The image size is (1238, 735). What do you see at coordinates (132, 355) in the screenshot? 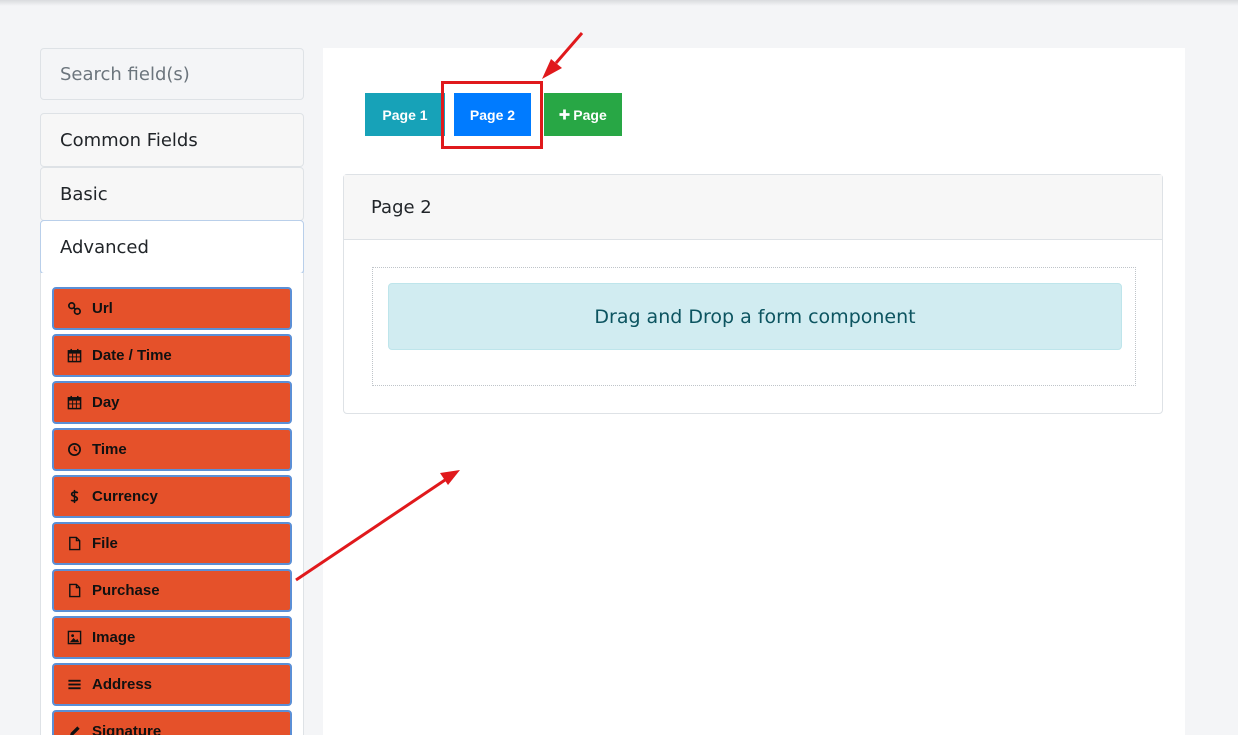
I see `field-label: Date / Time` at bounding box center [132, 355].